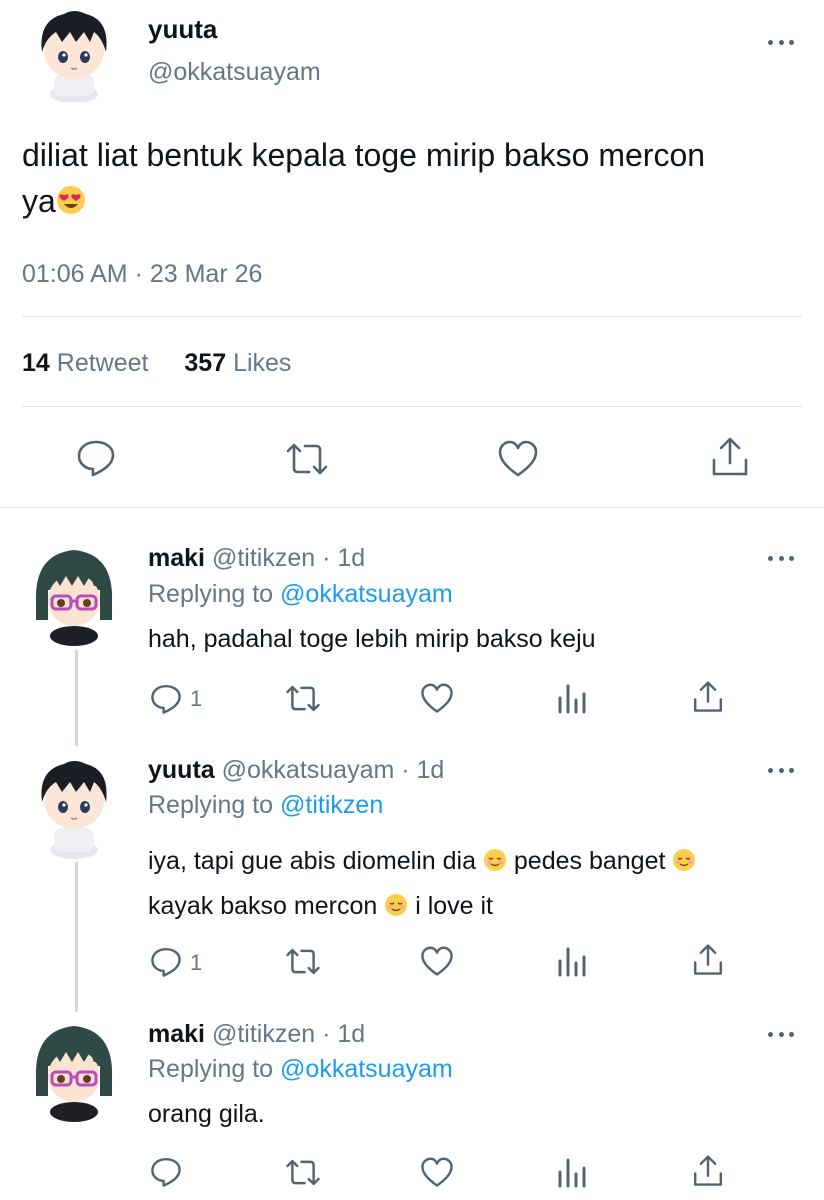 The height and width of the screenshot is (1200, 824). I want to click on reply-text: hah, padahal toge lebih mirip bakso keju, so click(372, 639).